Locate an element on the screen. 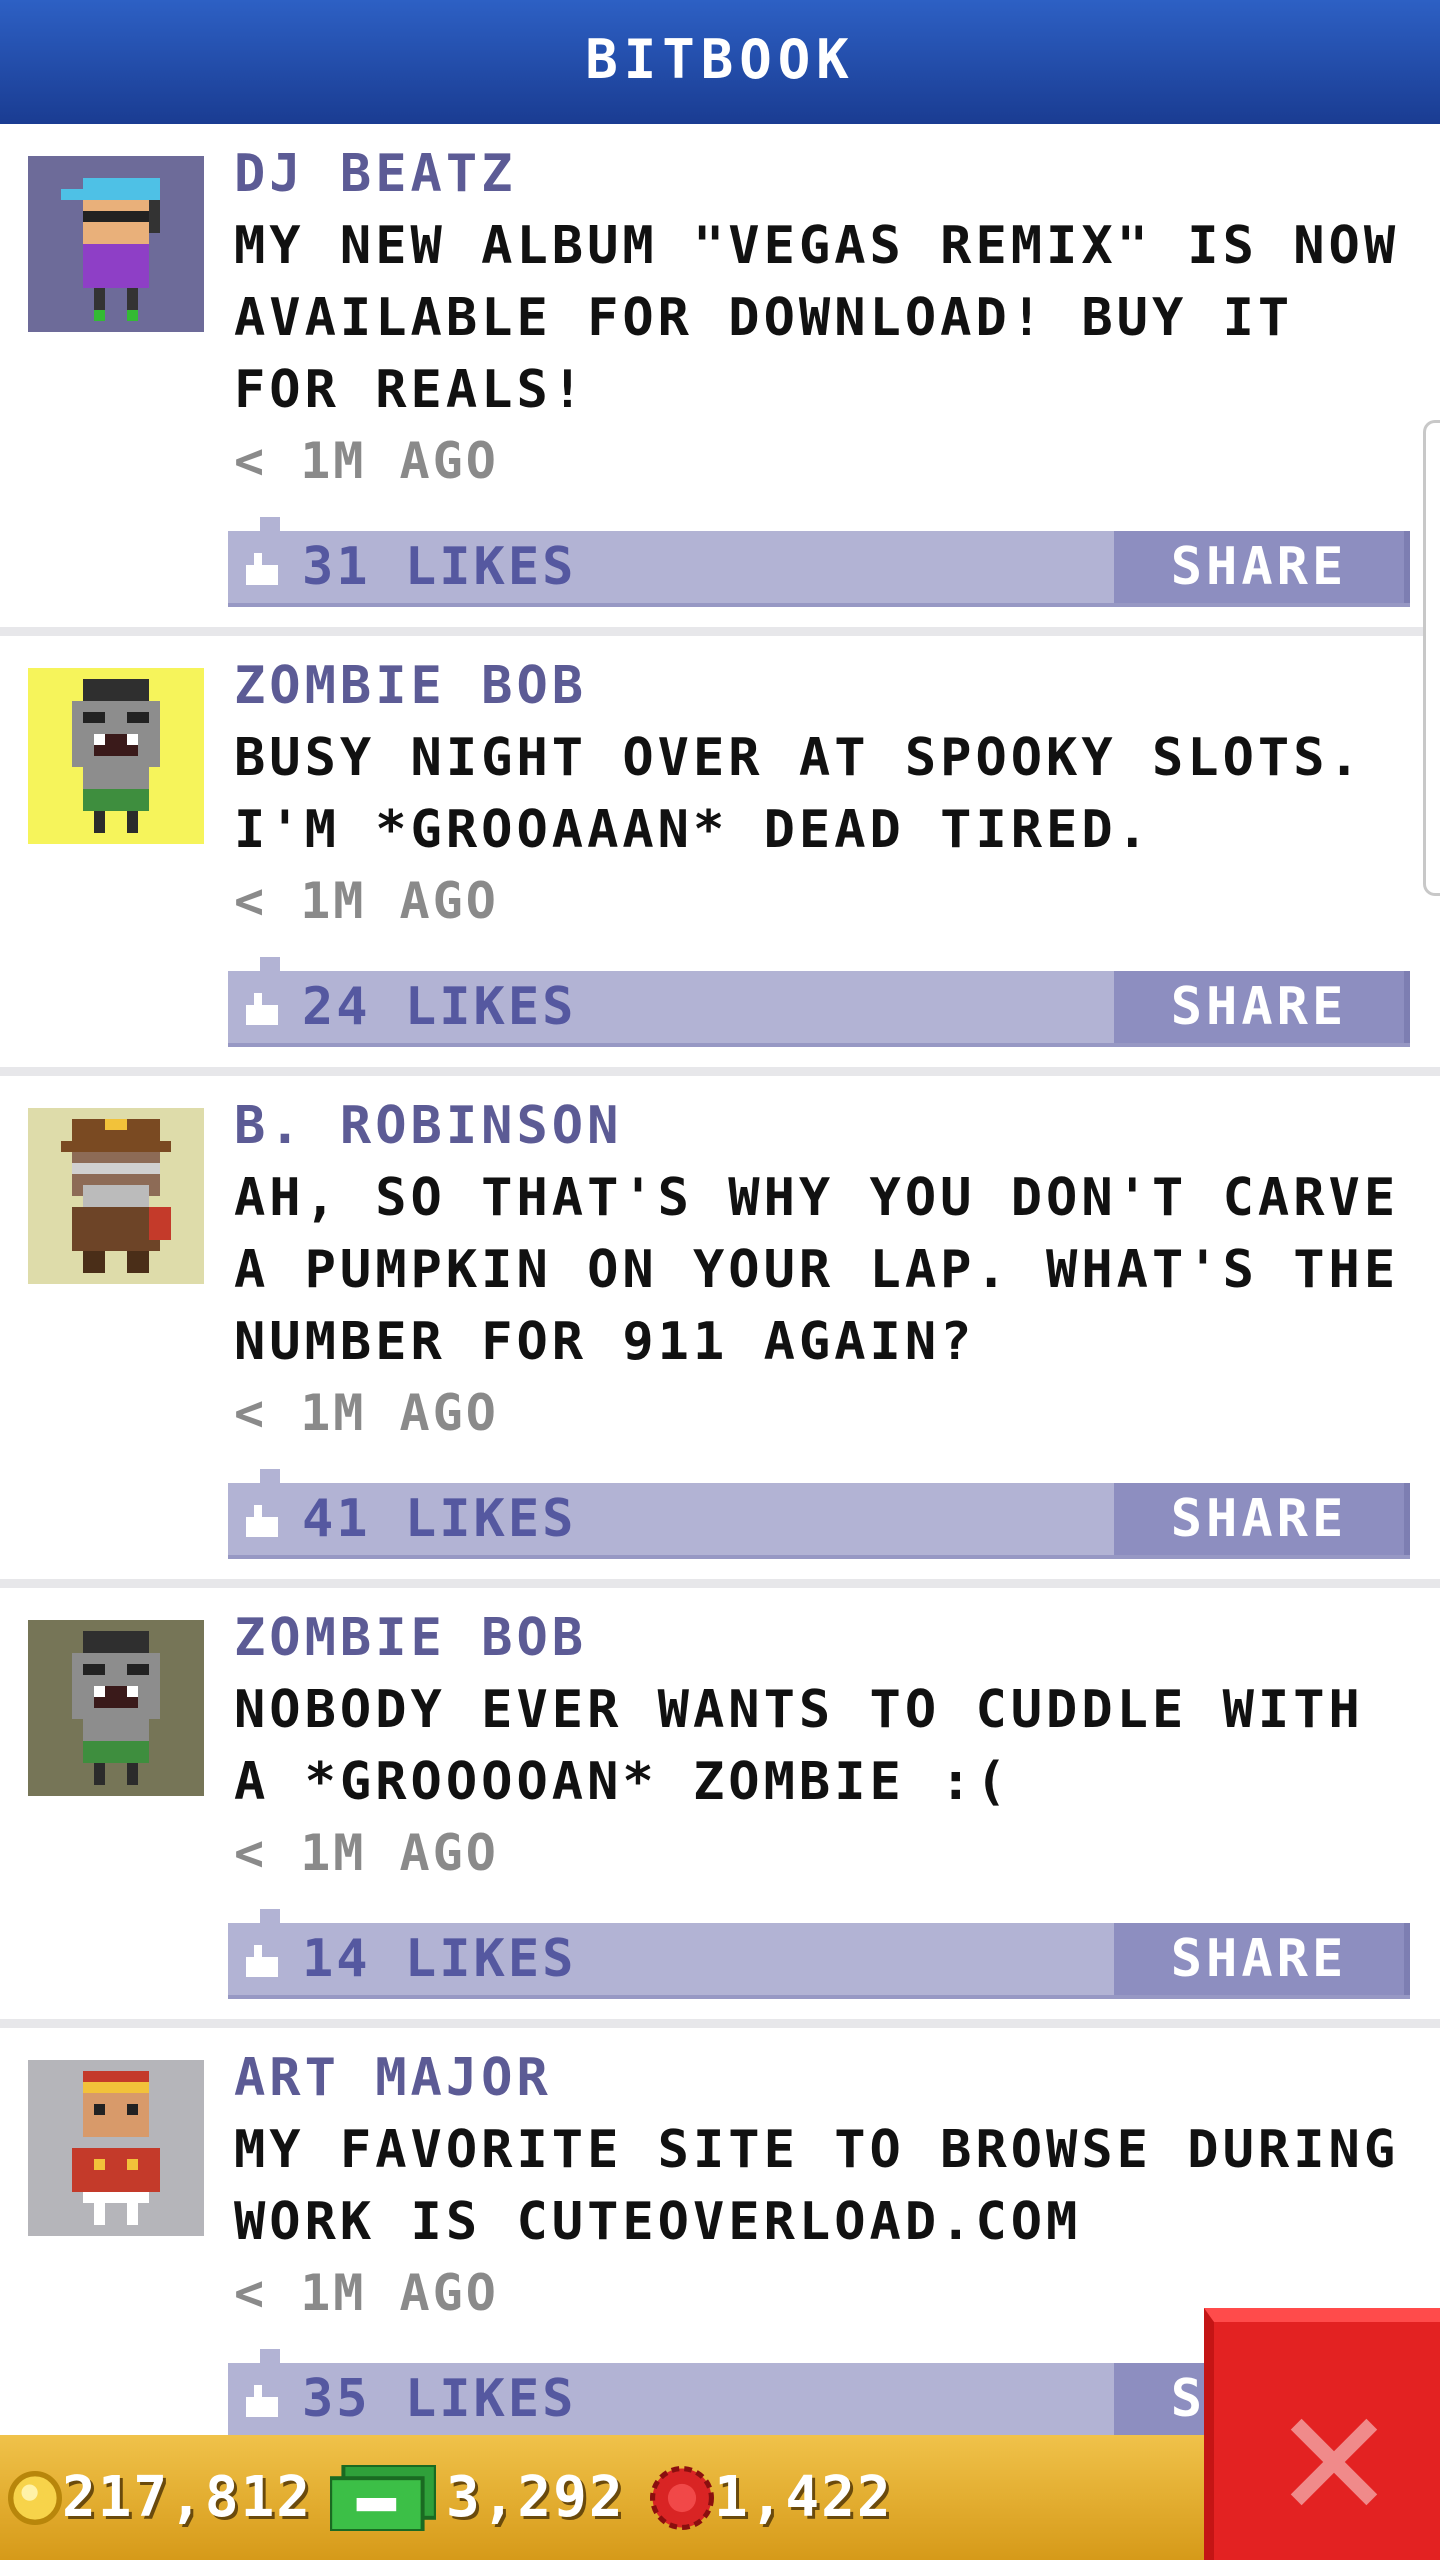 This screenshot has width=1440, height=2560. tokens-counter: 1,422 is located at coordinates (771, 2497).